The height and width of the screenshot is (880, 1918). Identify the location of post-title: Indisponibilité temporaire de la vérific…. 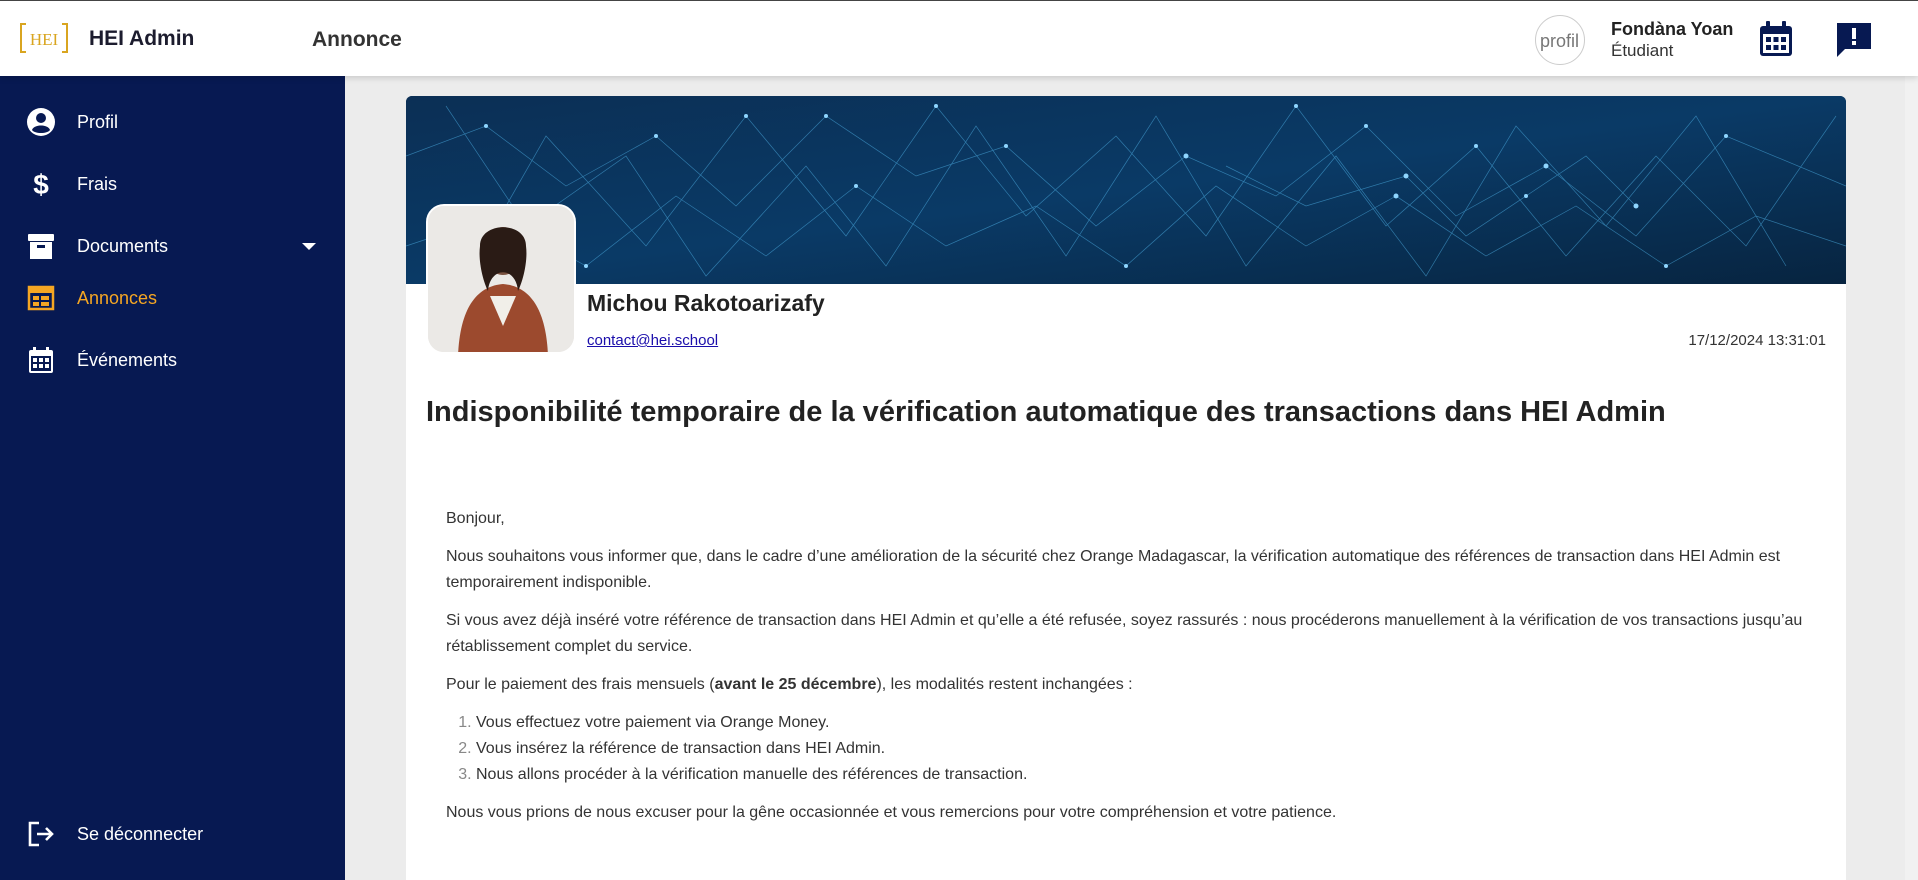
(1046, 412).